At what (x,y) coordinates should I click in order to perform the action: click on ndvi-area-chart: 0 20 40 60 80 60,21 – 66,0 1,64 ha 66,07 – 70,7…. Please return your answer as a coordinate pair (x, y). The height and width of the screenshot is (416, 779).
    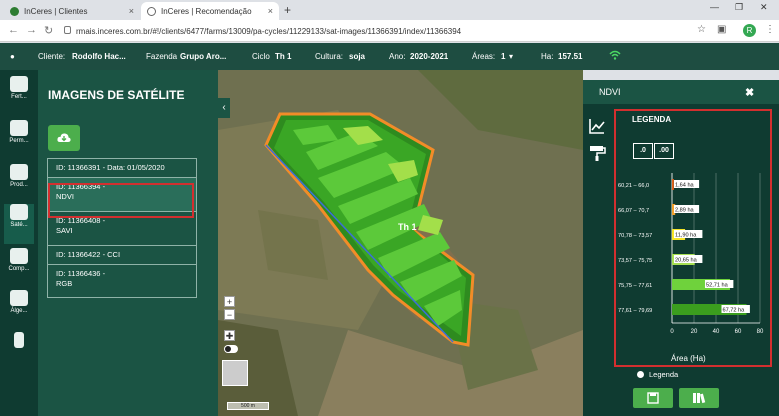
    Looking at the image, I should click on (691, 254).